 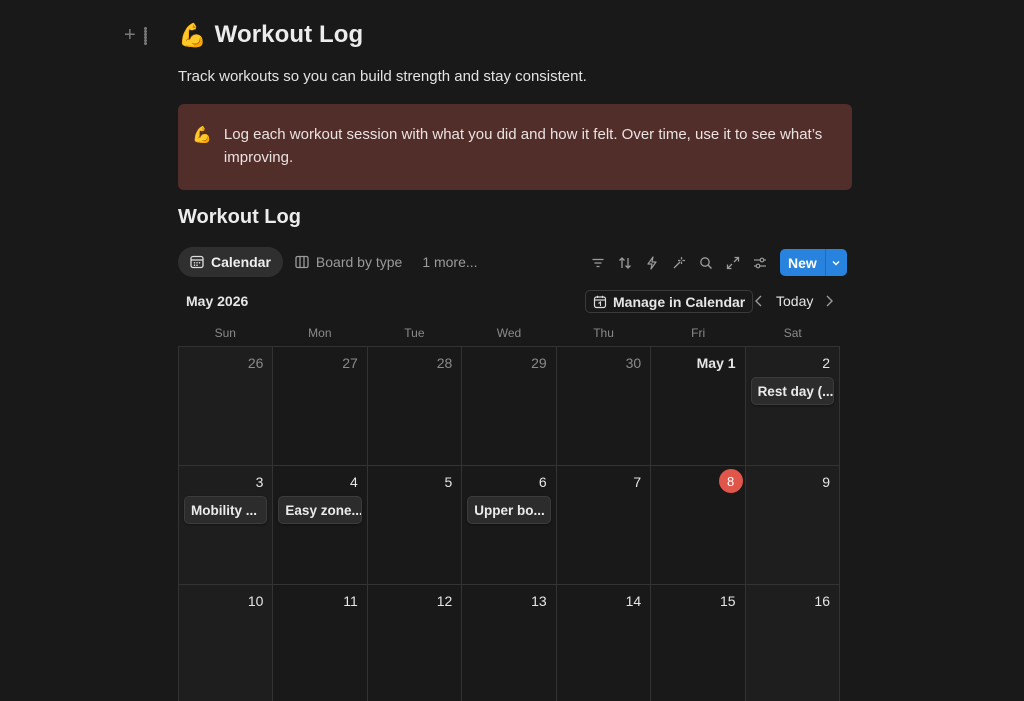 I want to click on calendar-day-cell: 14, so click(x=604, y=643).